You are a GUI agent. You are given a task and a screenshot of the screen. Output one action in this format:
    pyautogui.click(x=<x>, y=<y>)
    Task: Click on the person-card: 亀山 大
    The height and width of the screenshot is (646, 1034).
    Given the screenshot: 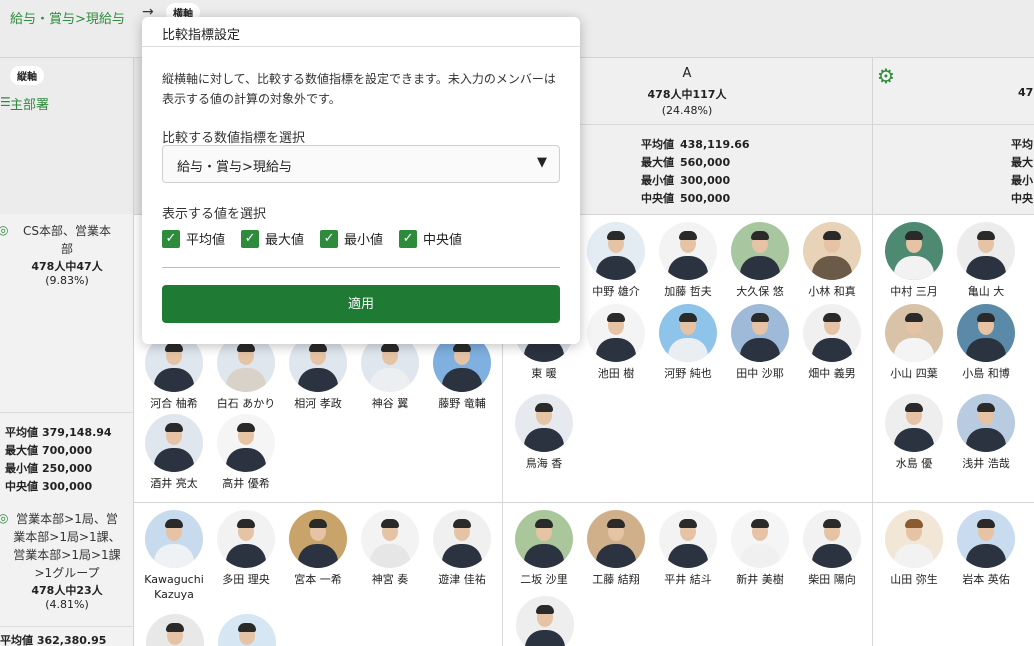 What is the action you would take?
    pyautogui.click(x=986, y=260)
    